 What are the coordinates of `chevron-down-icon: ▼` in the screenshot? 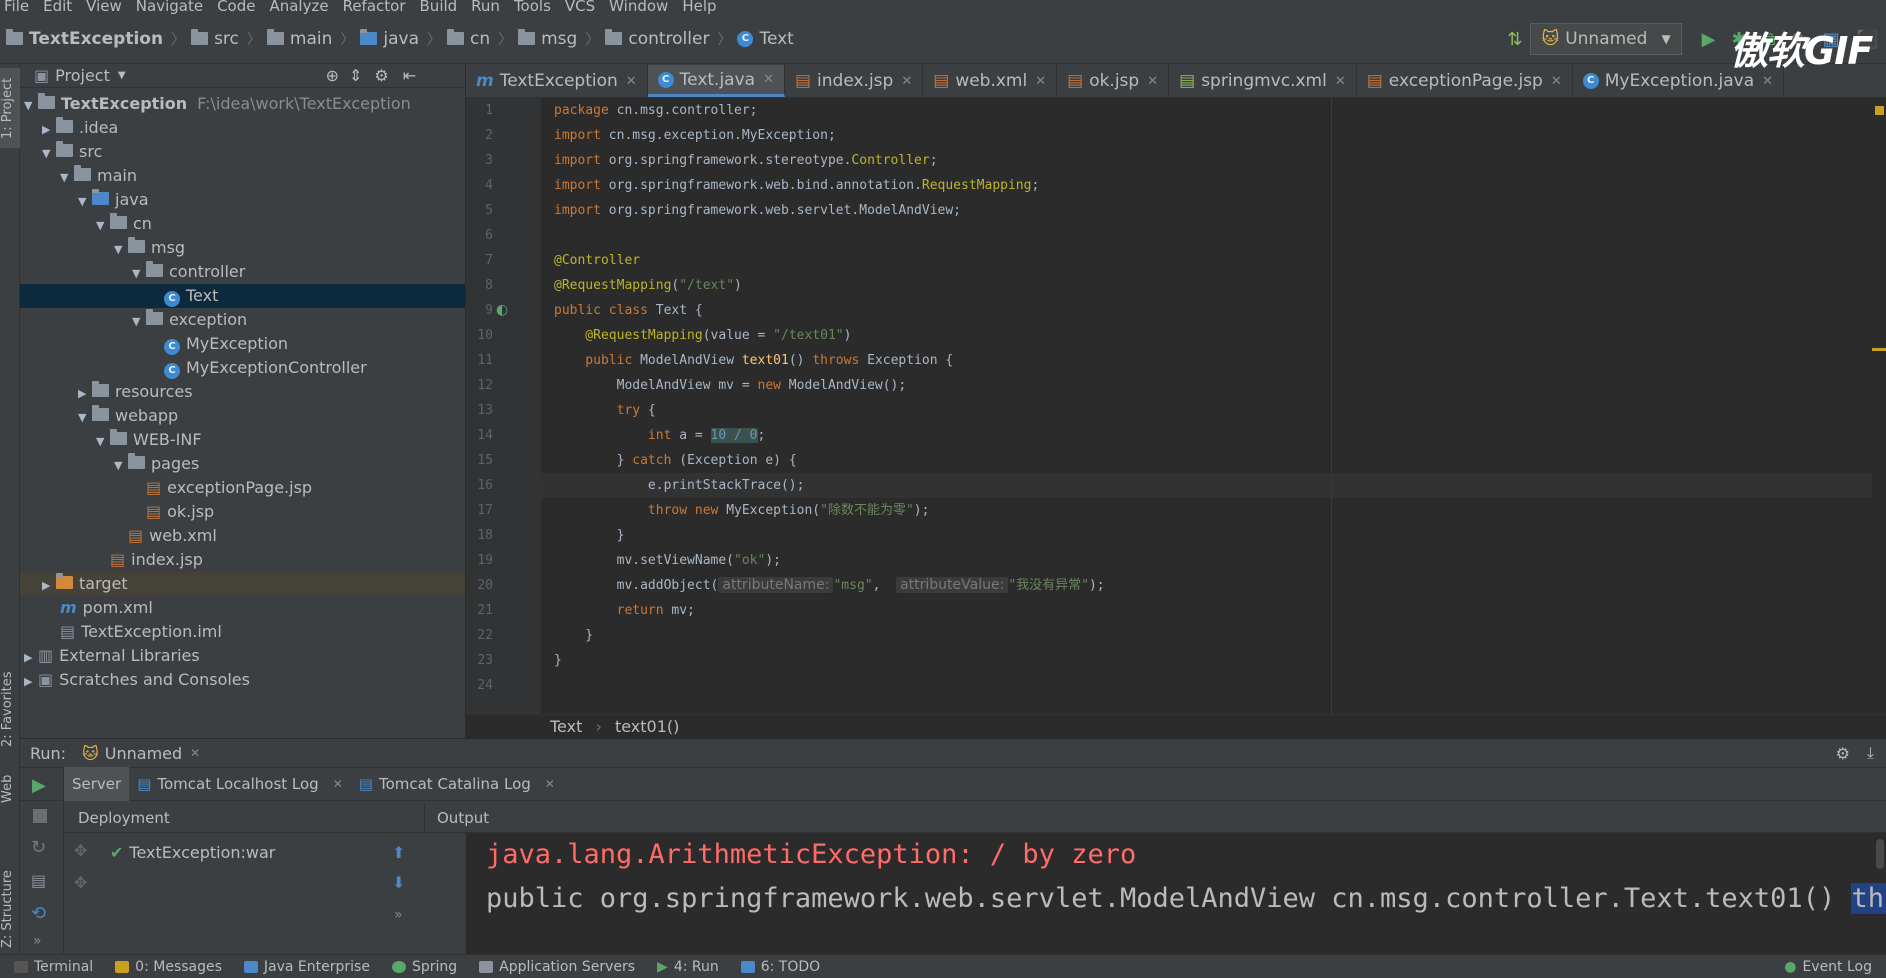 It's located at (122, 75).